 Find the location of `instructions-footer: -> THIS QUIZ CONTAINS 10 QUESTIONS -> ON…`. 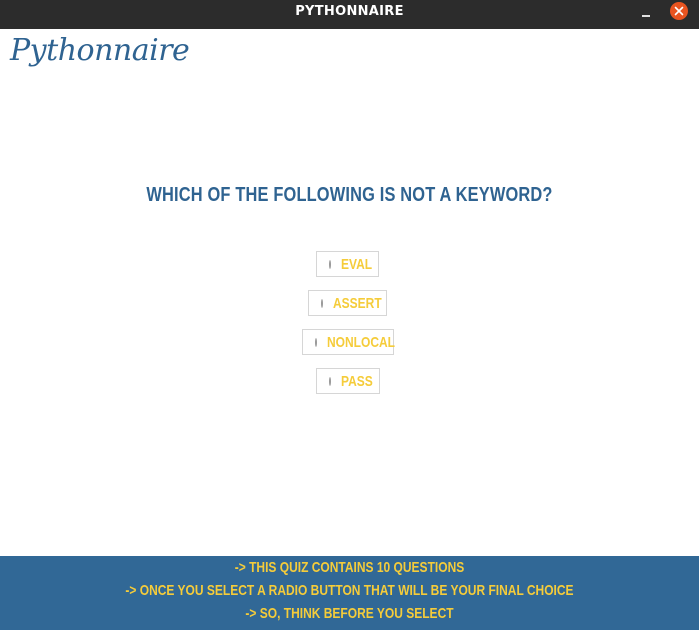

instructions-footer: -> THIS QUIZ CONTAINS 10 QUESTIONS -> ON… is located at coordinates (349, 593).